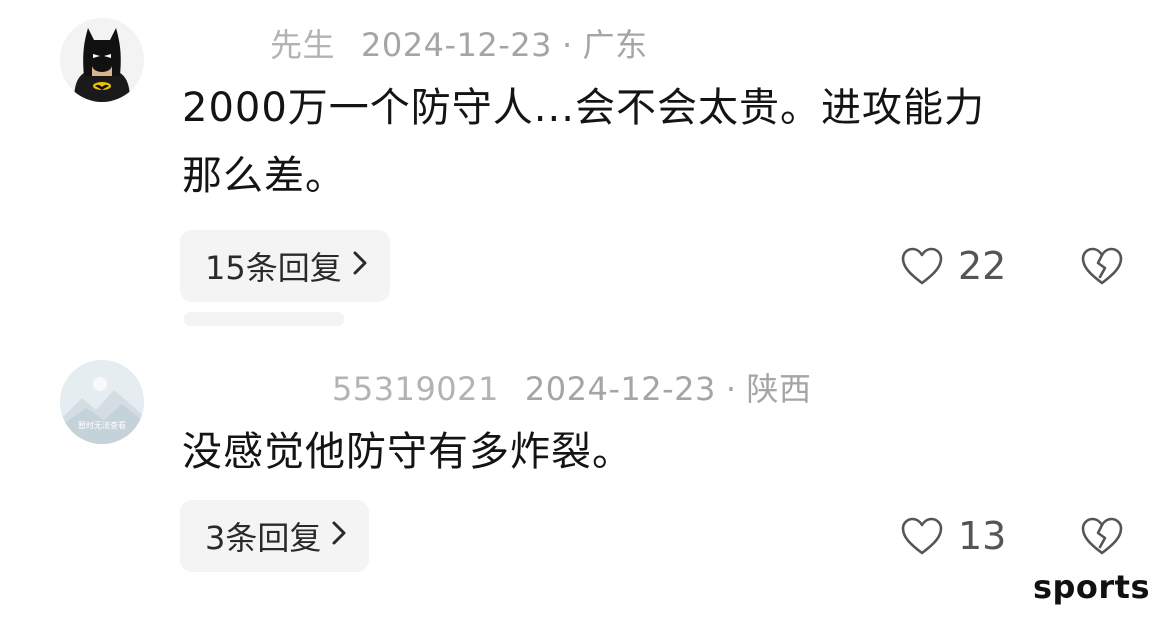 The width and height of the screenshot is (1166, 620). I want to click on like-button: 22, so click(953, 266).